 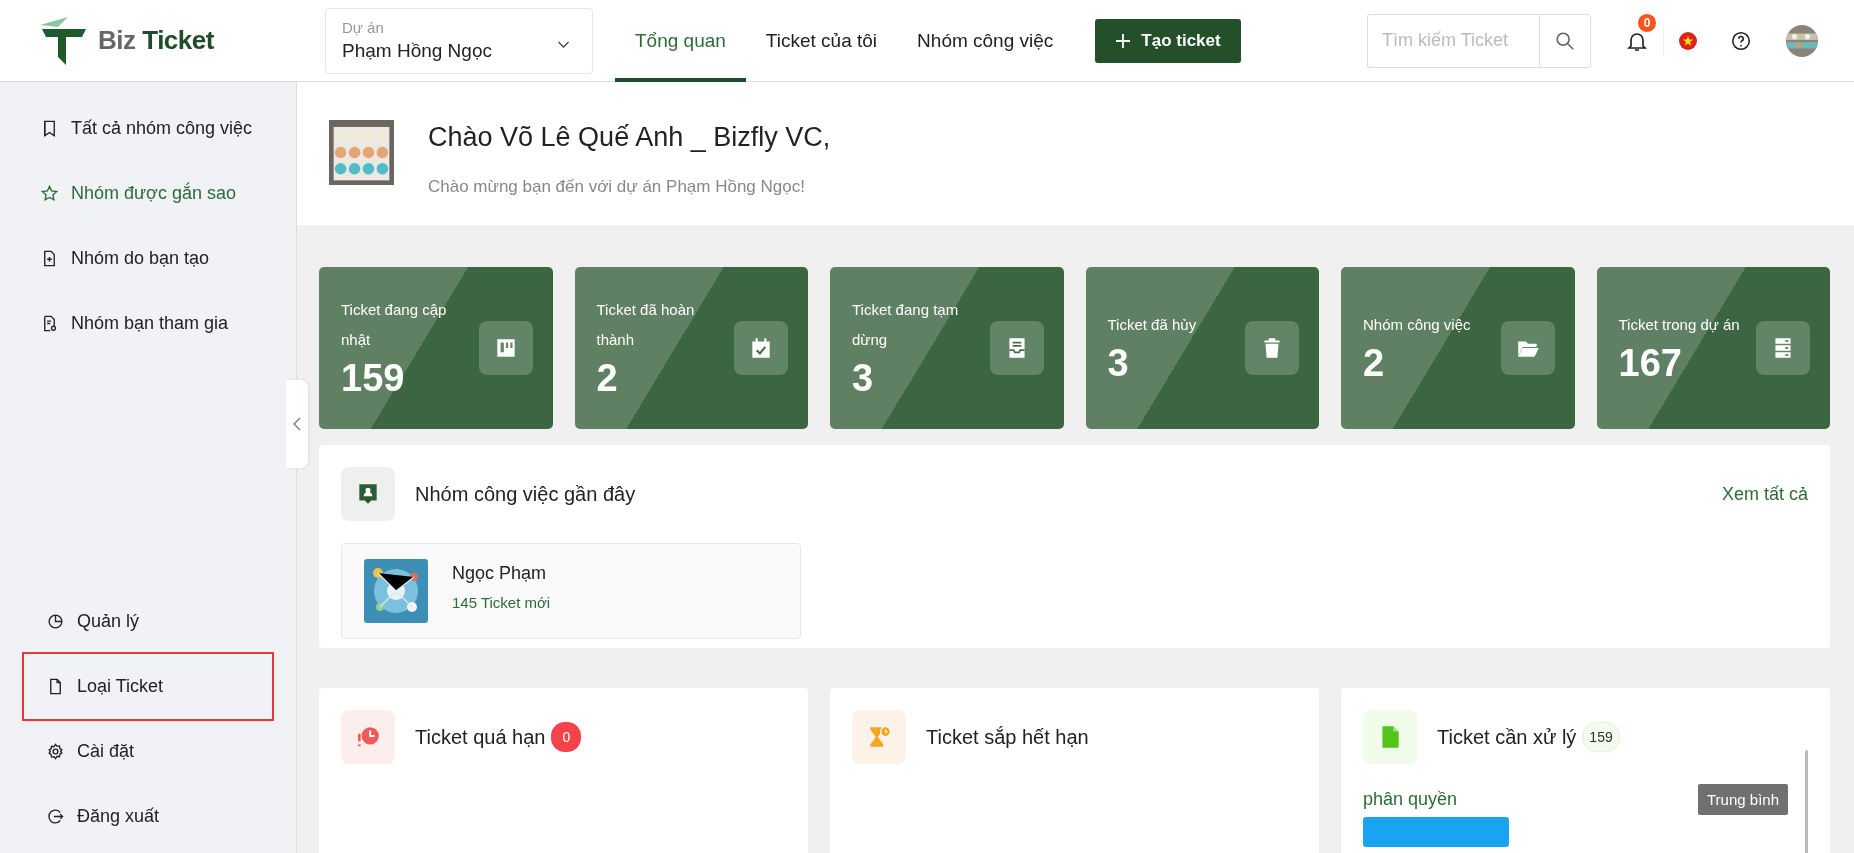 What do you see at coordinates (1741, 40) in the screenshot?
I see `help-icon` at bounding box center [1741, 40].